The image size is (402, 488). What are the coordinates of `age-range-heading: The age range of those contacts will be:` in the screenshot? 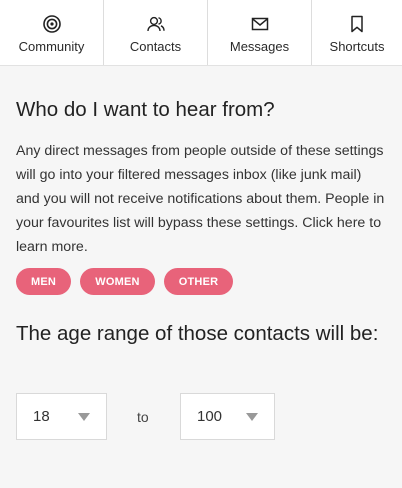 It's located at (197, 333).